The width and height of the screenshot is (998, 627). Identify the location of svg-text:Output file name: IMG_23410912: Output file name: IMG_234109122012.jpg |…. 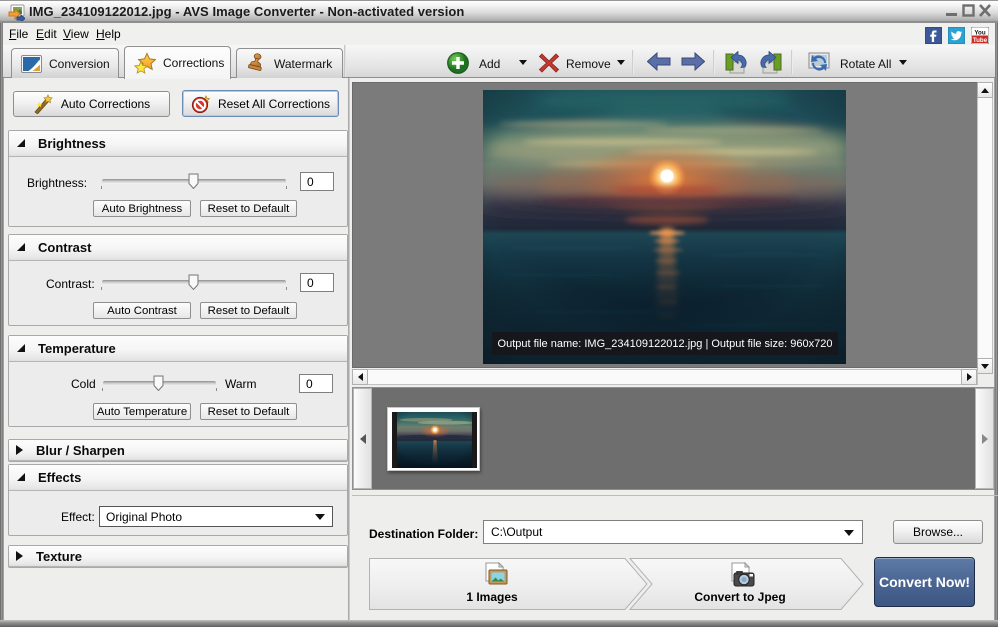
(665, 344).